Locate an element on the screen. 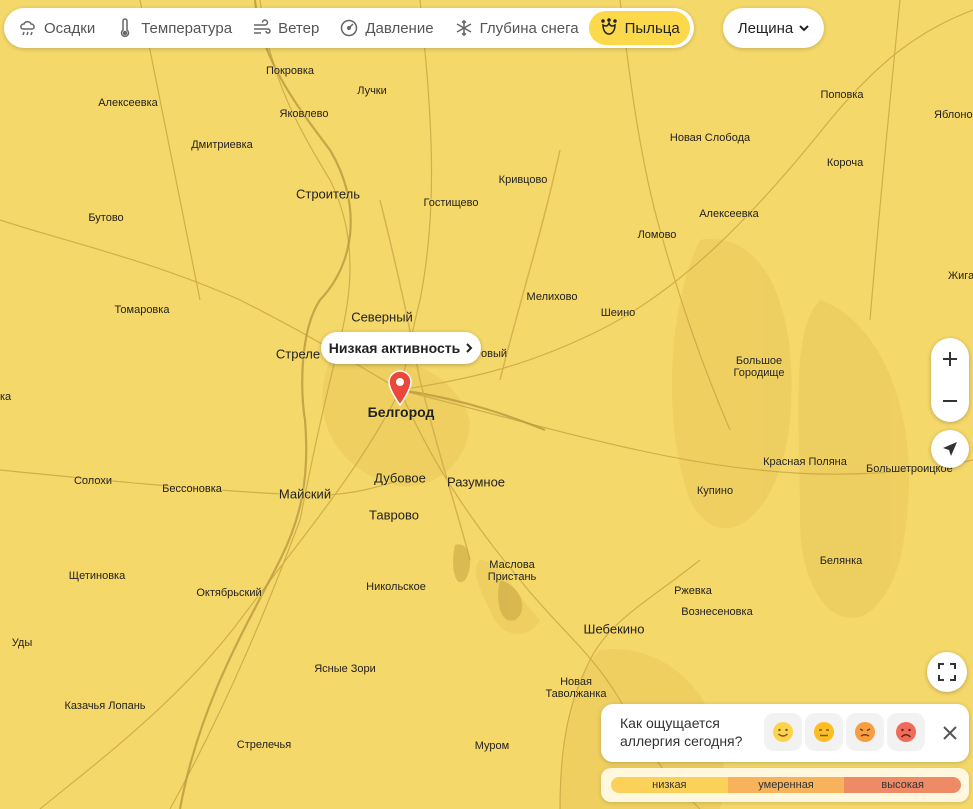 The image size is (973, 809). place-label: Уды is located at coordinates (22, 643).